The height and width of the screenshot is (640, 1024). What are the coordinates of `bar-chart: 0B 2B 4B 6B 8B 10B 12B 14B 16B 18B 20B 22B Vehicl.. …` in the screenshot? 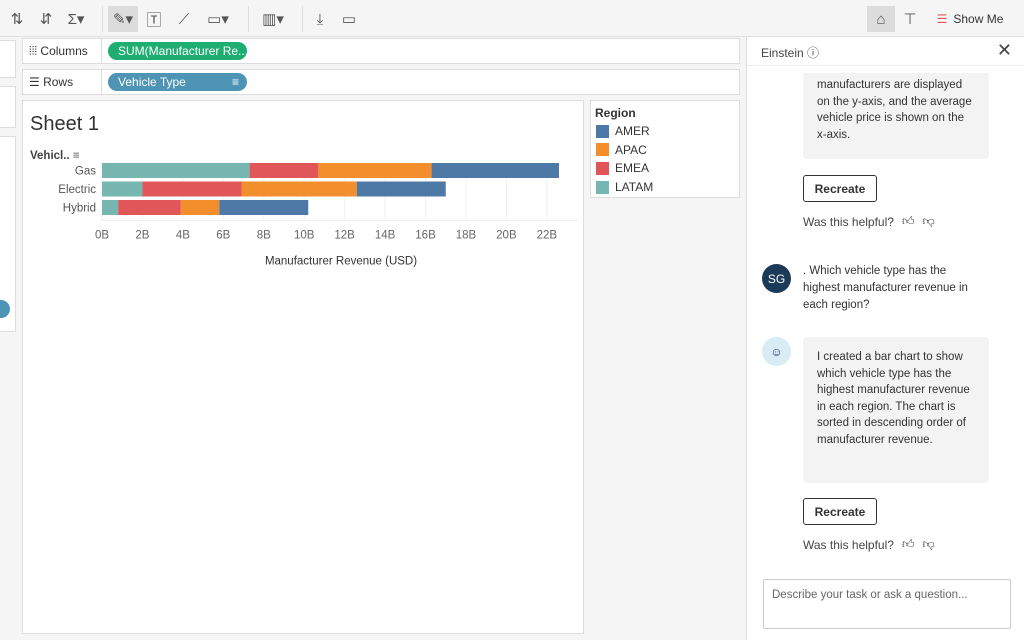 It's located at (304, 209).